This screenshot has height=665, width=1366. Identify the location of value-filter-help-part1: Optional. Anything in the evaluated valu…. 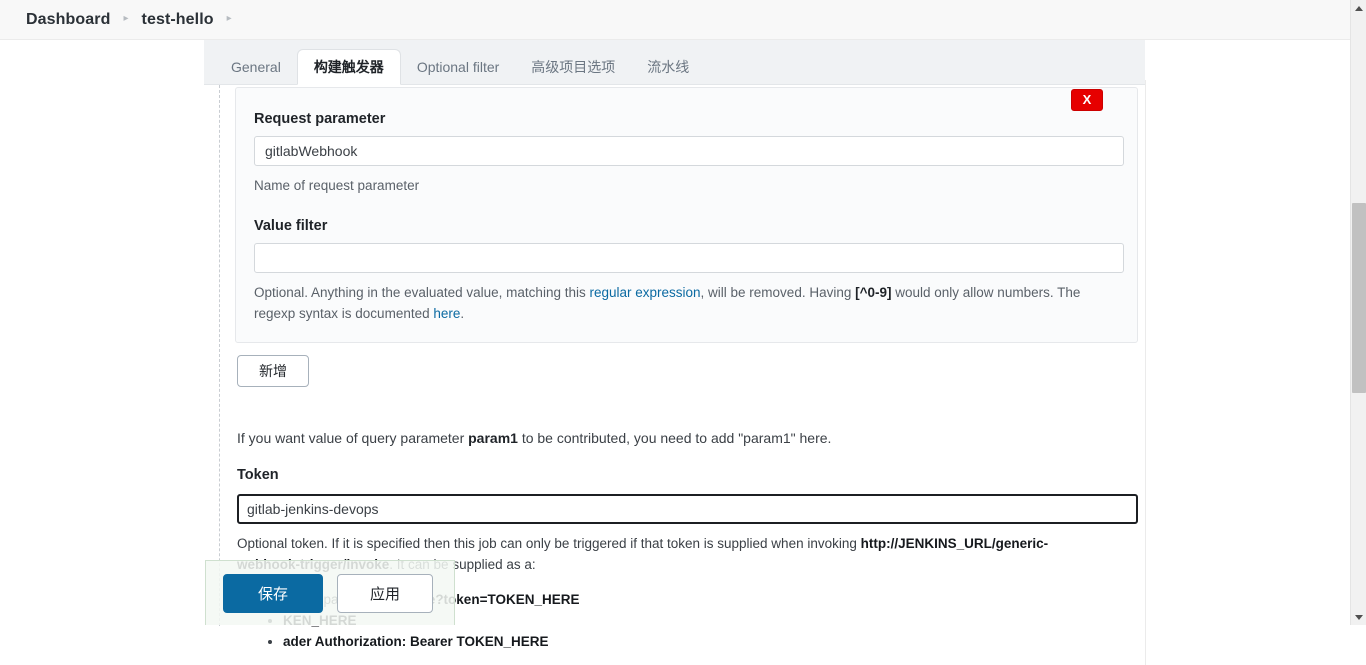
(422, 292).